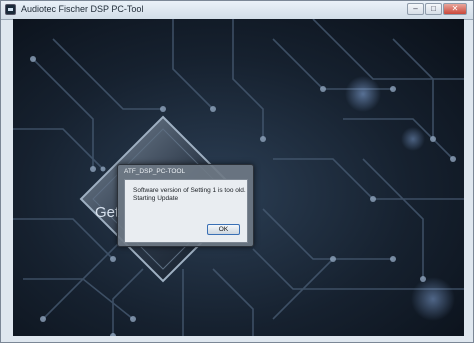 This screenshot has height=343, width=474. What do you see at coordinates (10, 9) in the screenshot?
I see `app-icon` at bounding box center [10, 9].